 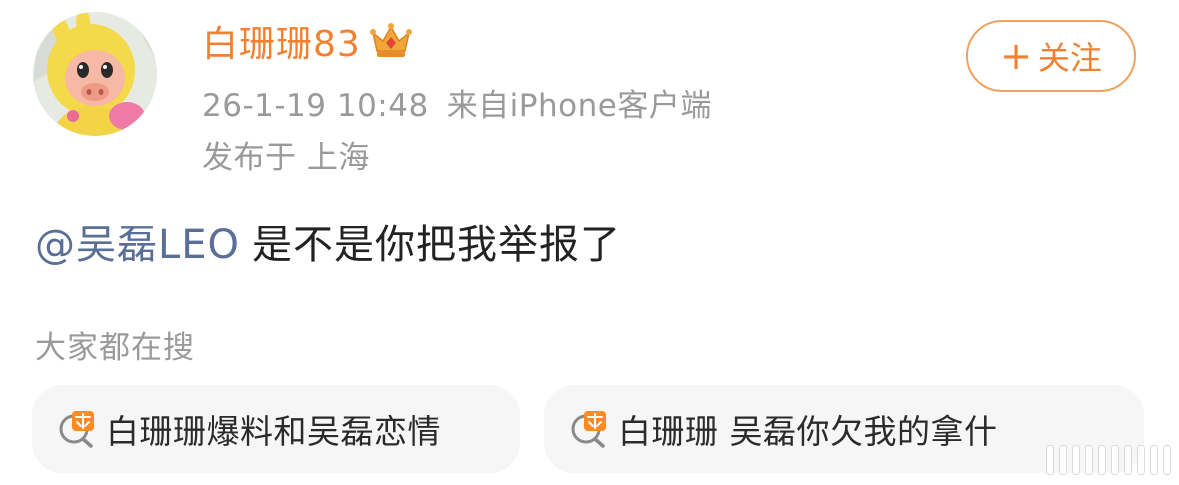 What do you see at coordinates (1108, 460) in the screenshot?
I see `watermark` at bounding box center [1108, 460].